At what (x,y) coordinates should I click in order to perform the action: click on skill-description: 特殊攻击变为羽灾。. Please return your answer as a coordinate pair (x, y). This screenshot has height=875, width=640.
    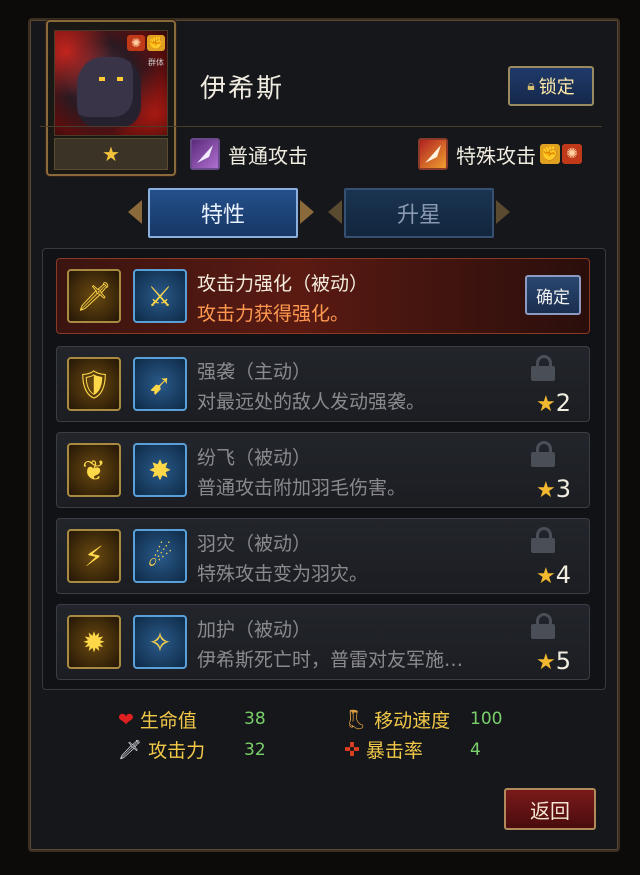
    Looking at the image, I should click on (283, 574).